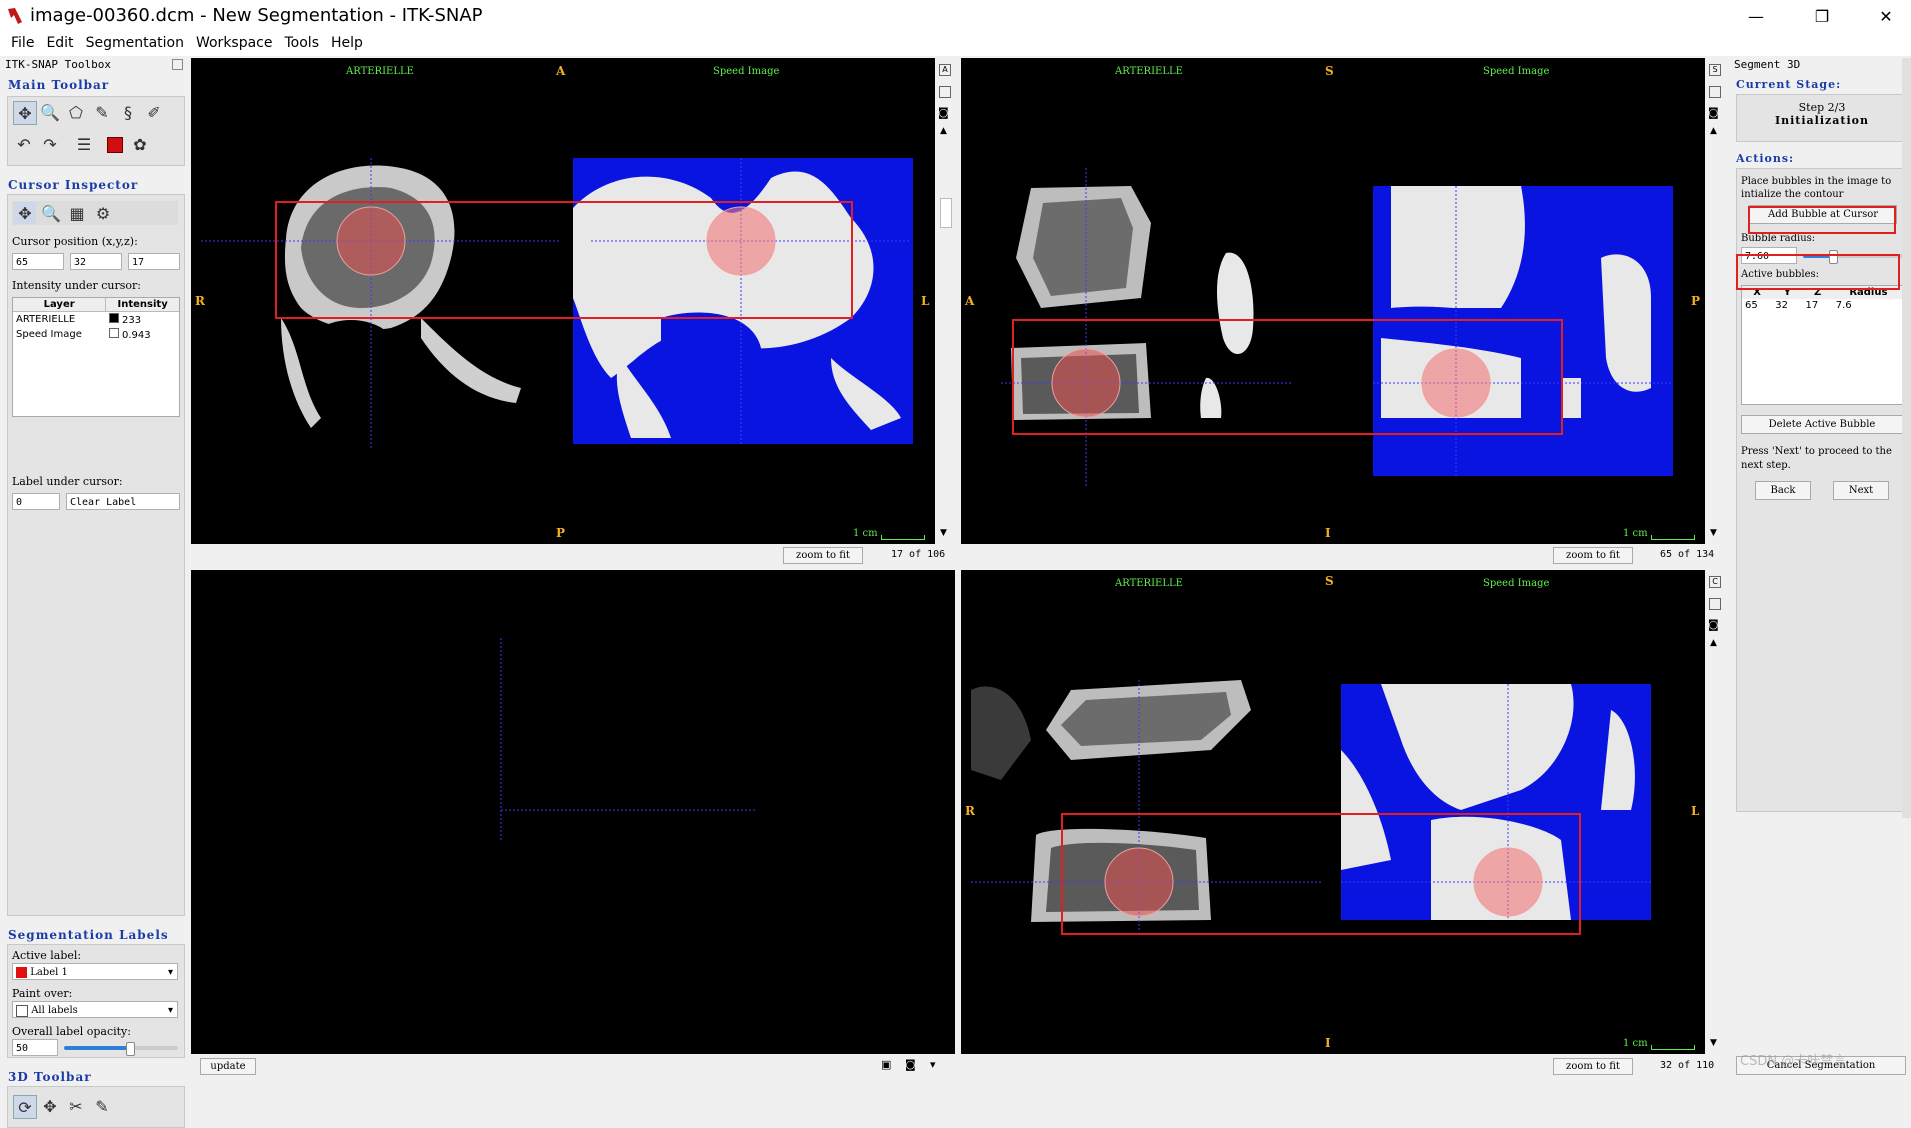 The width and height of the screenshot is (1911, 1128). What do you see at coordinates (347, 44) in the screenshot?
I see `menu-help: Help` at bounding box center [347, 44].